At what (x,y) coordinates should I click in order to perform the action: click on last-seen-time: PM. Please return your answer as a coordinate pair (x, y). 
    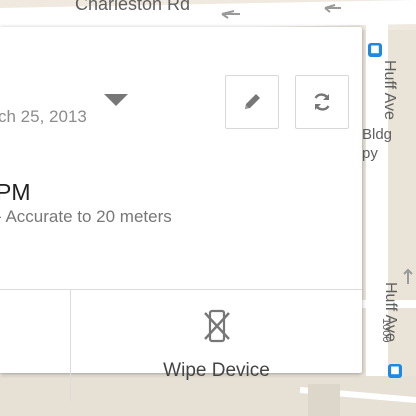
    Looking at the image, I should click on (15, 192).